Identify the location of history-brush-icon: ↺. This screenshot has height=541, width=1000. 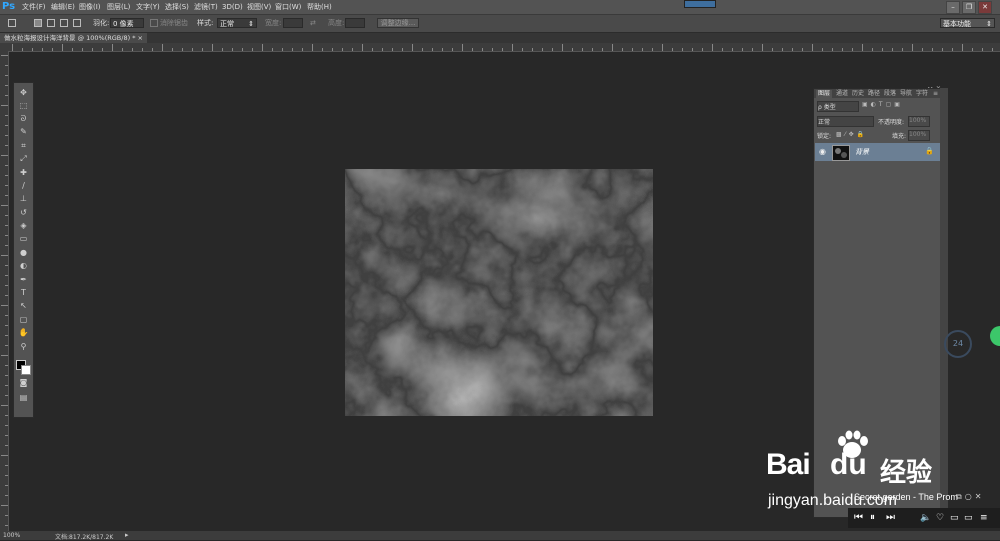
(23, 212).